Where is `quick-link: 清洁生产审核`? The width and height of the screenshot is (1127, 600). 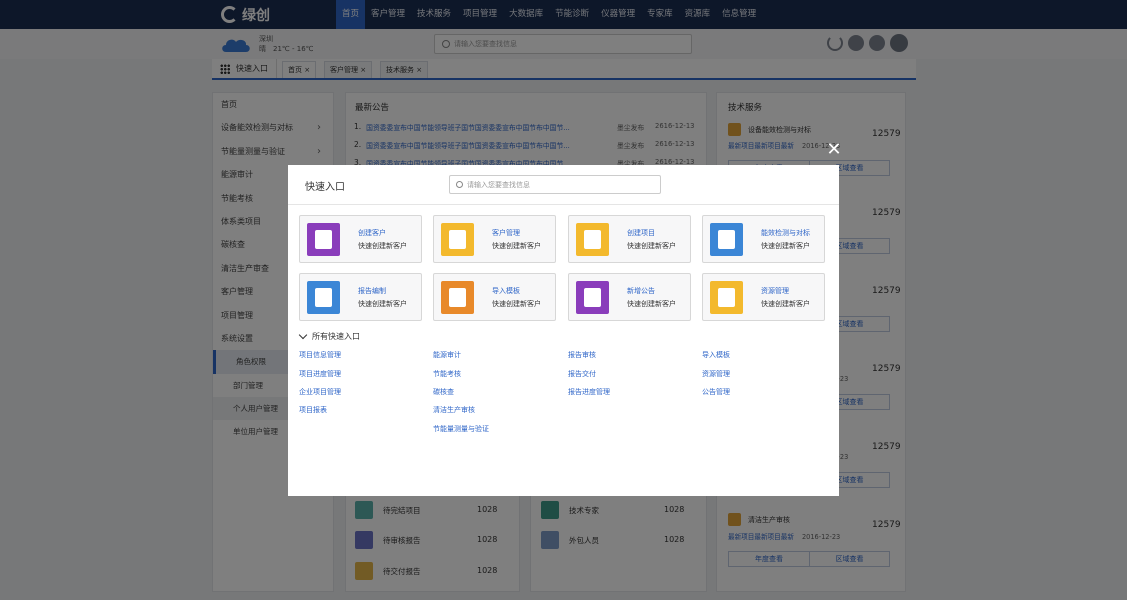 quick-link: 清洁生产审核 is located at coordinates (454, 410).